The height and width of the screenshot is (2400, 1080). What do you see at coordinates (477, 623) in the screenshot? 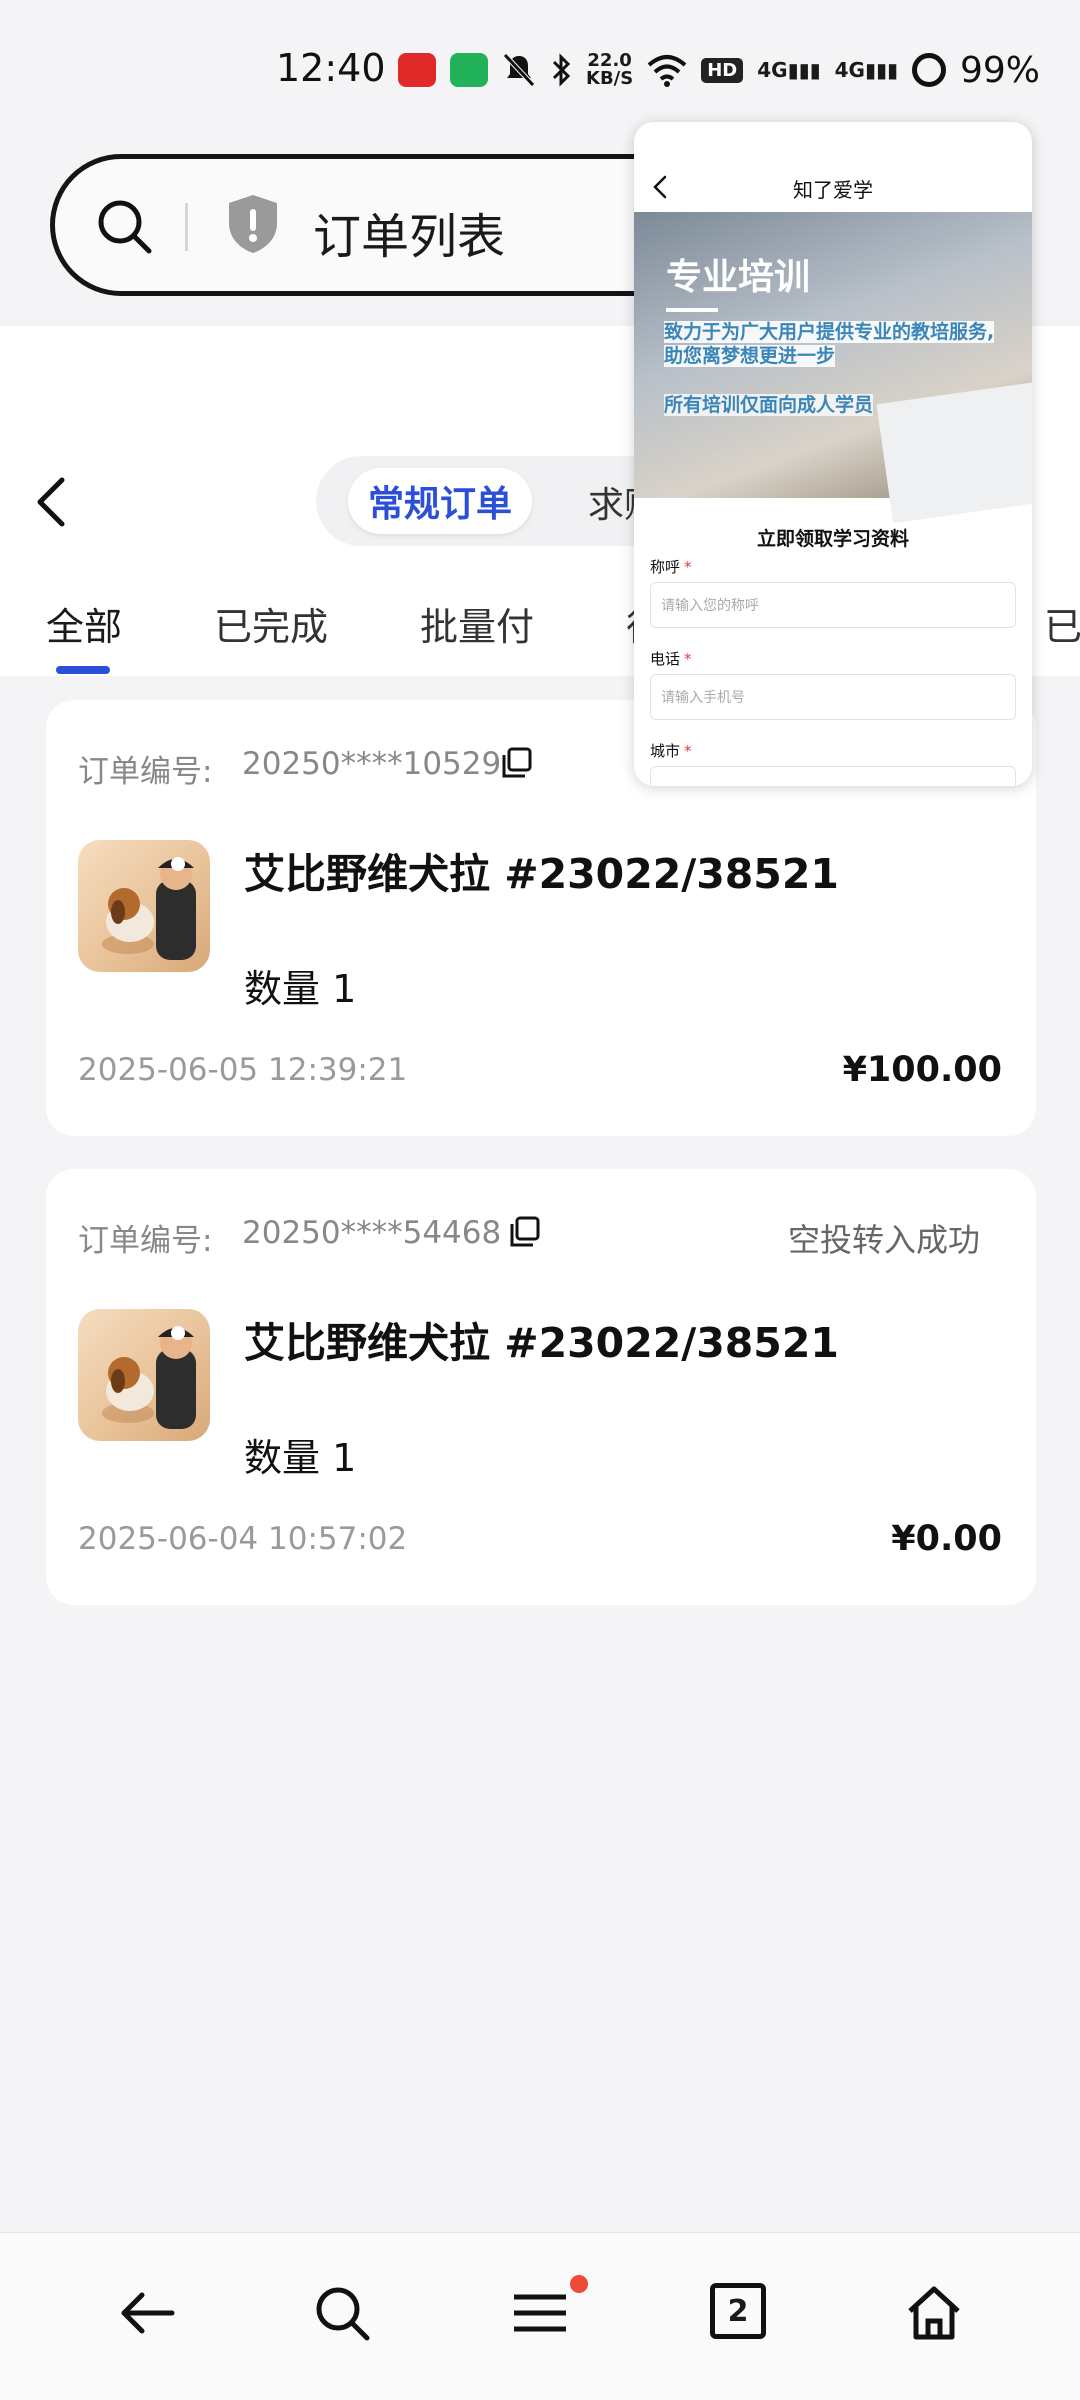
I see `tab-batch-pay: 批量付` at bounding box center [477, 623].